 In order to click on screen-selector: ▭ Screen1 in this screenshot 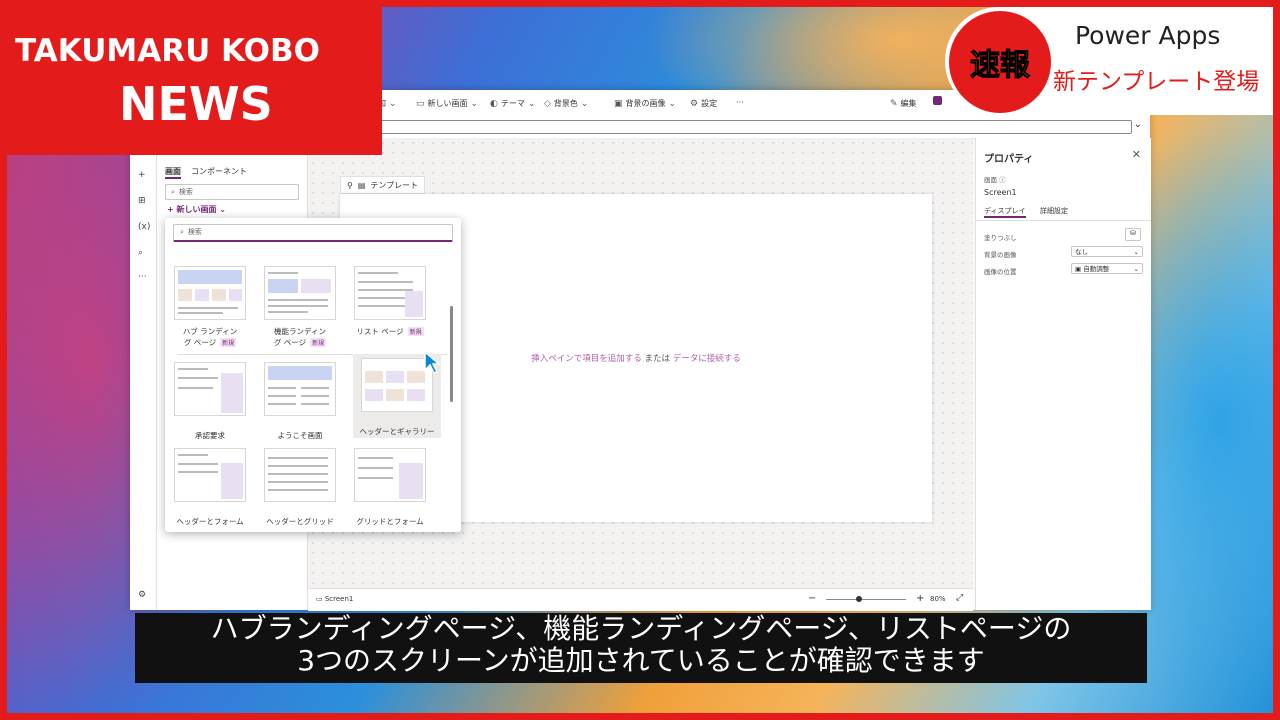, I will do `click(334, 599)`.